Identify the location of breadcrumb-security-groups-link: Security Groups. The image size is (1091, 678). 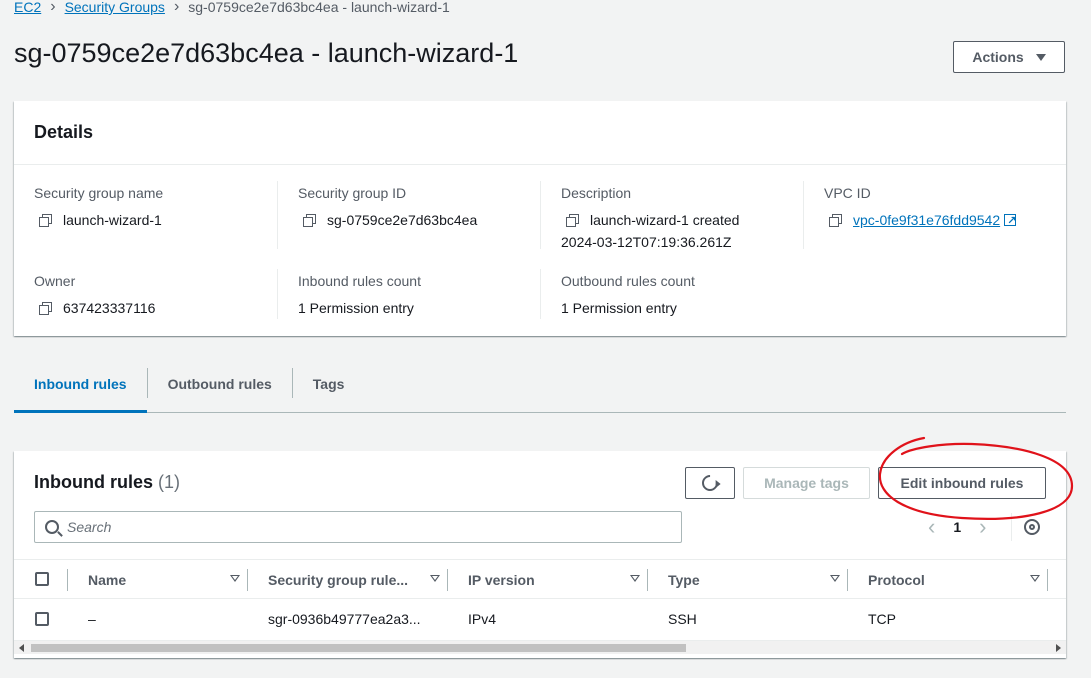
(115, 7).